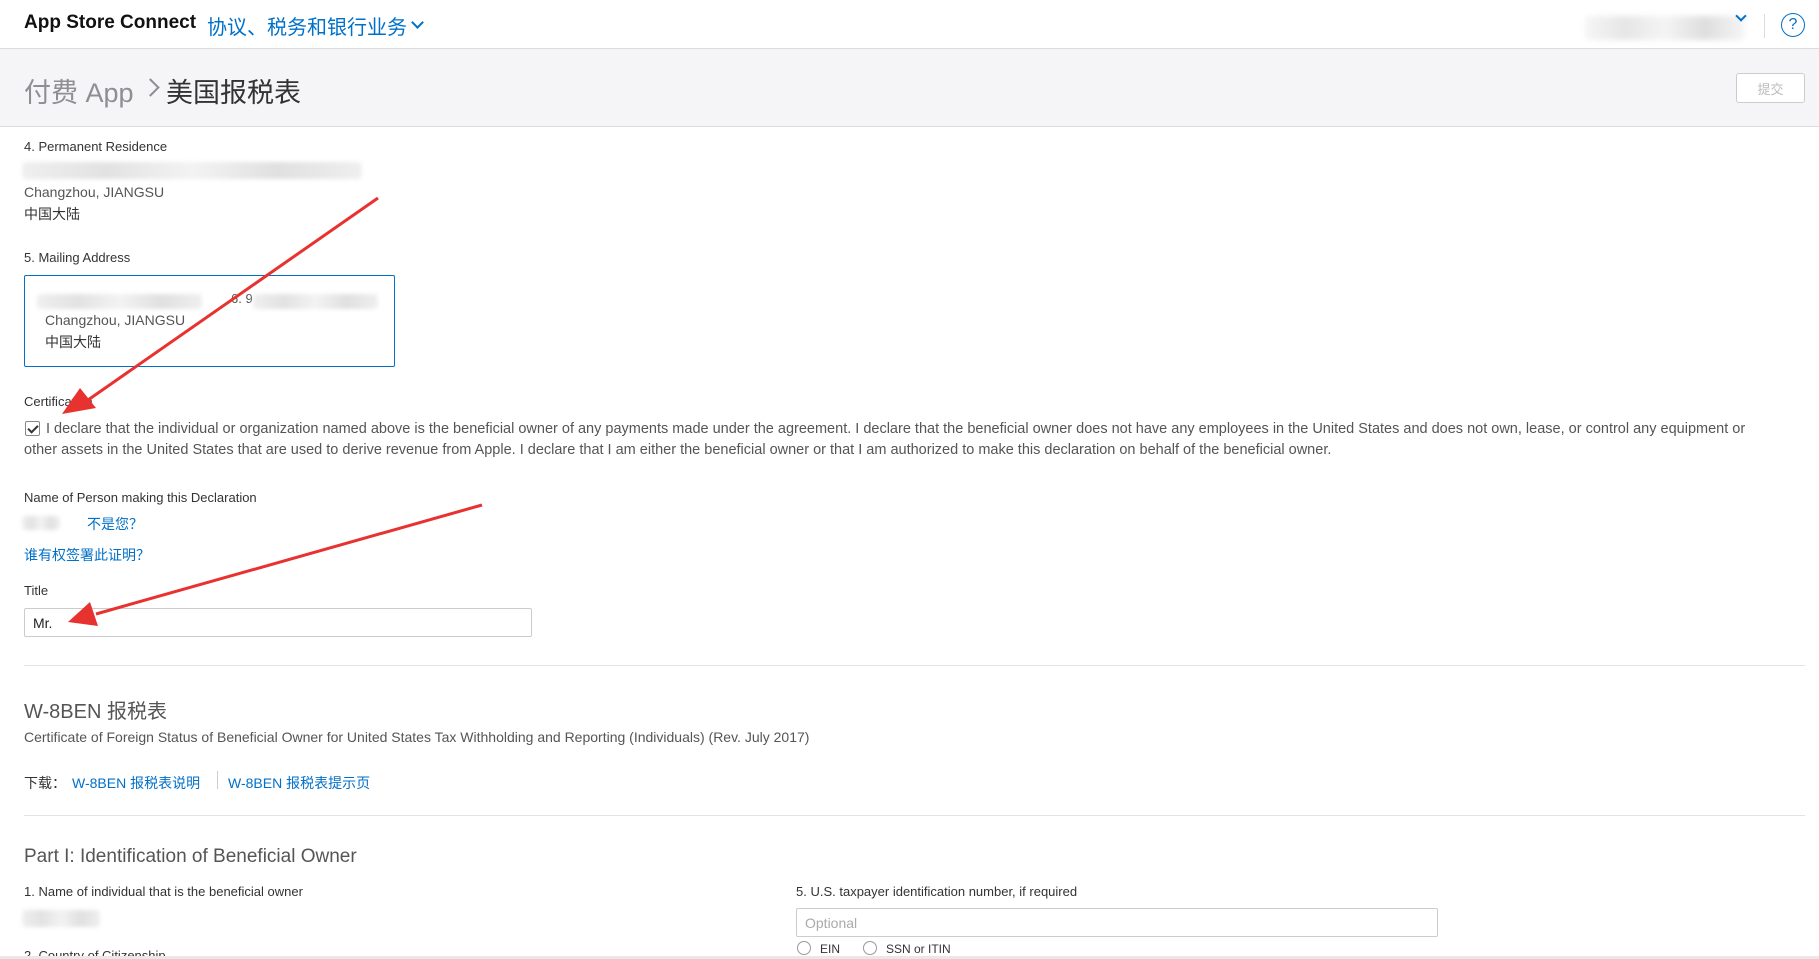 This screenshot has width=1819, height=959. What do you see at coordinates (96, 146) in the screenshot?
I see `permanent-residence-label: 4. Permanent Residence` at bounding box center [96, 146].